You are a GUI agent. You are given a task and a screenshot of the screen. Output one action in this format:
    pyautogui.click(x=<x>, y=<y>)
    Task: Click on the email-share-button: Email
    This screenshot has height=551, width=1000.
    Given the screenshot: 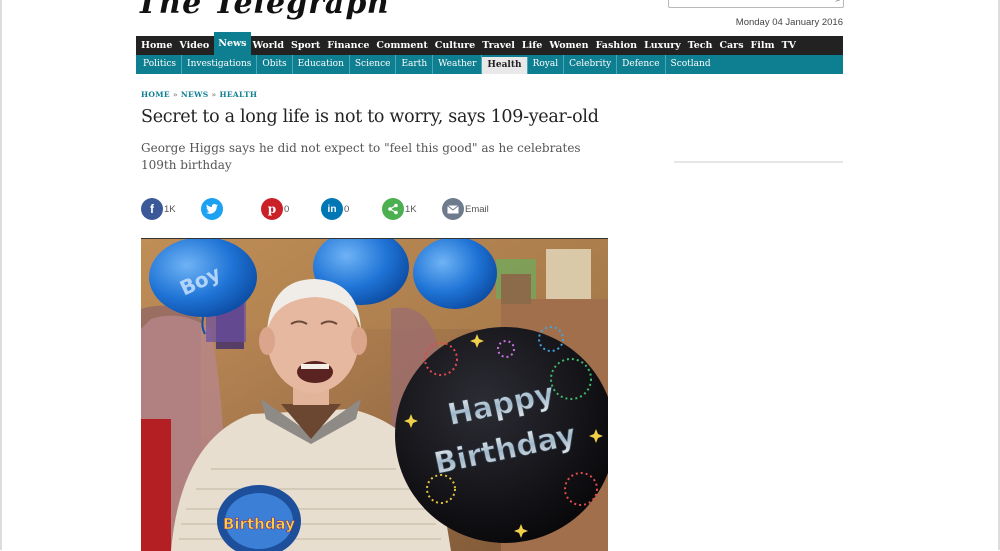 What is the action you would take?
    pyautogui.click(x=465, y=209)
    